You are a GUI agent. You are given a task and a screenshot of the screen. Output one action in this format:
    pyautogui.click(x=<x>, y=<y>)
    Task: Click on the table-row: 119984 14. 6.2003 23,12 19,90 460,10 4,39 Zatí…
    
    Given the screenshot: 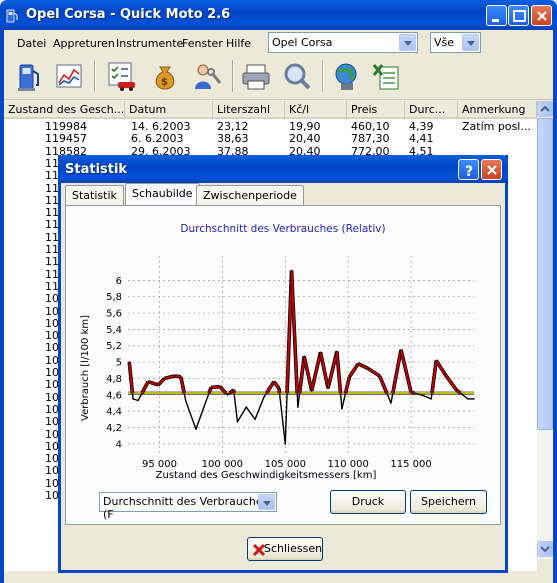 What is the action you would take?
    pyautogui.click(x=270, y=127)
    